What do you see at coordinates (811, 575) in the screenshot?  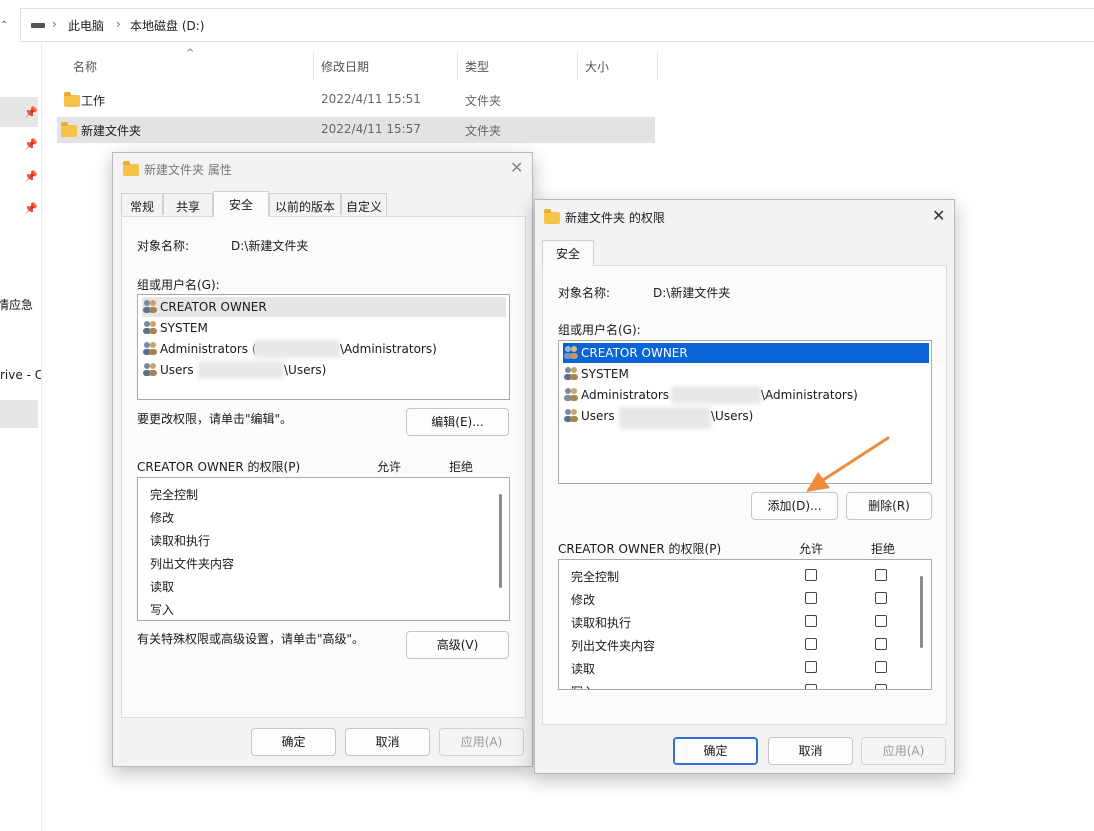 I see `allow-full-control-checkbox` at bounding box center [811, 575].